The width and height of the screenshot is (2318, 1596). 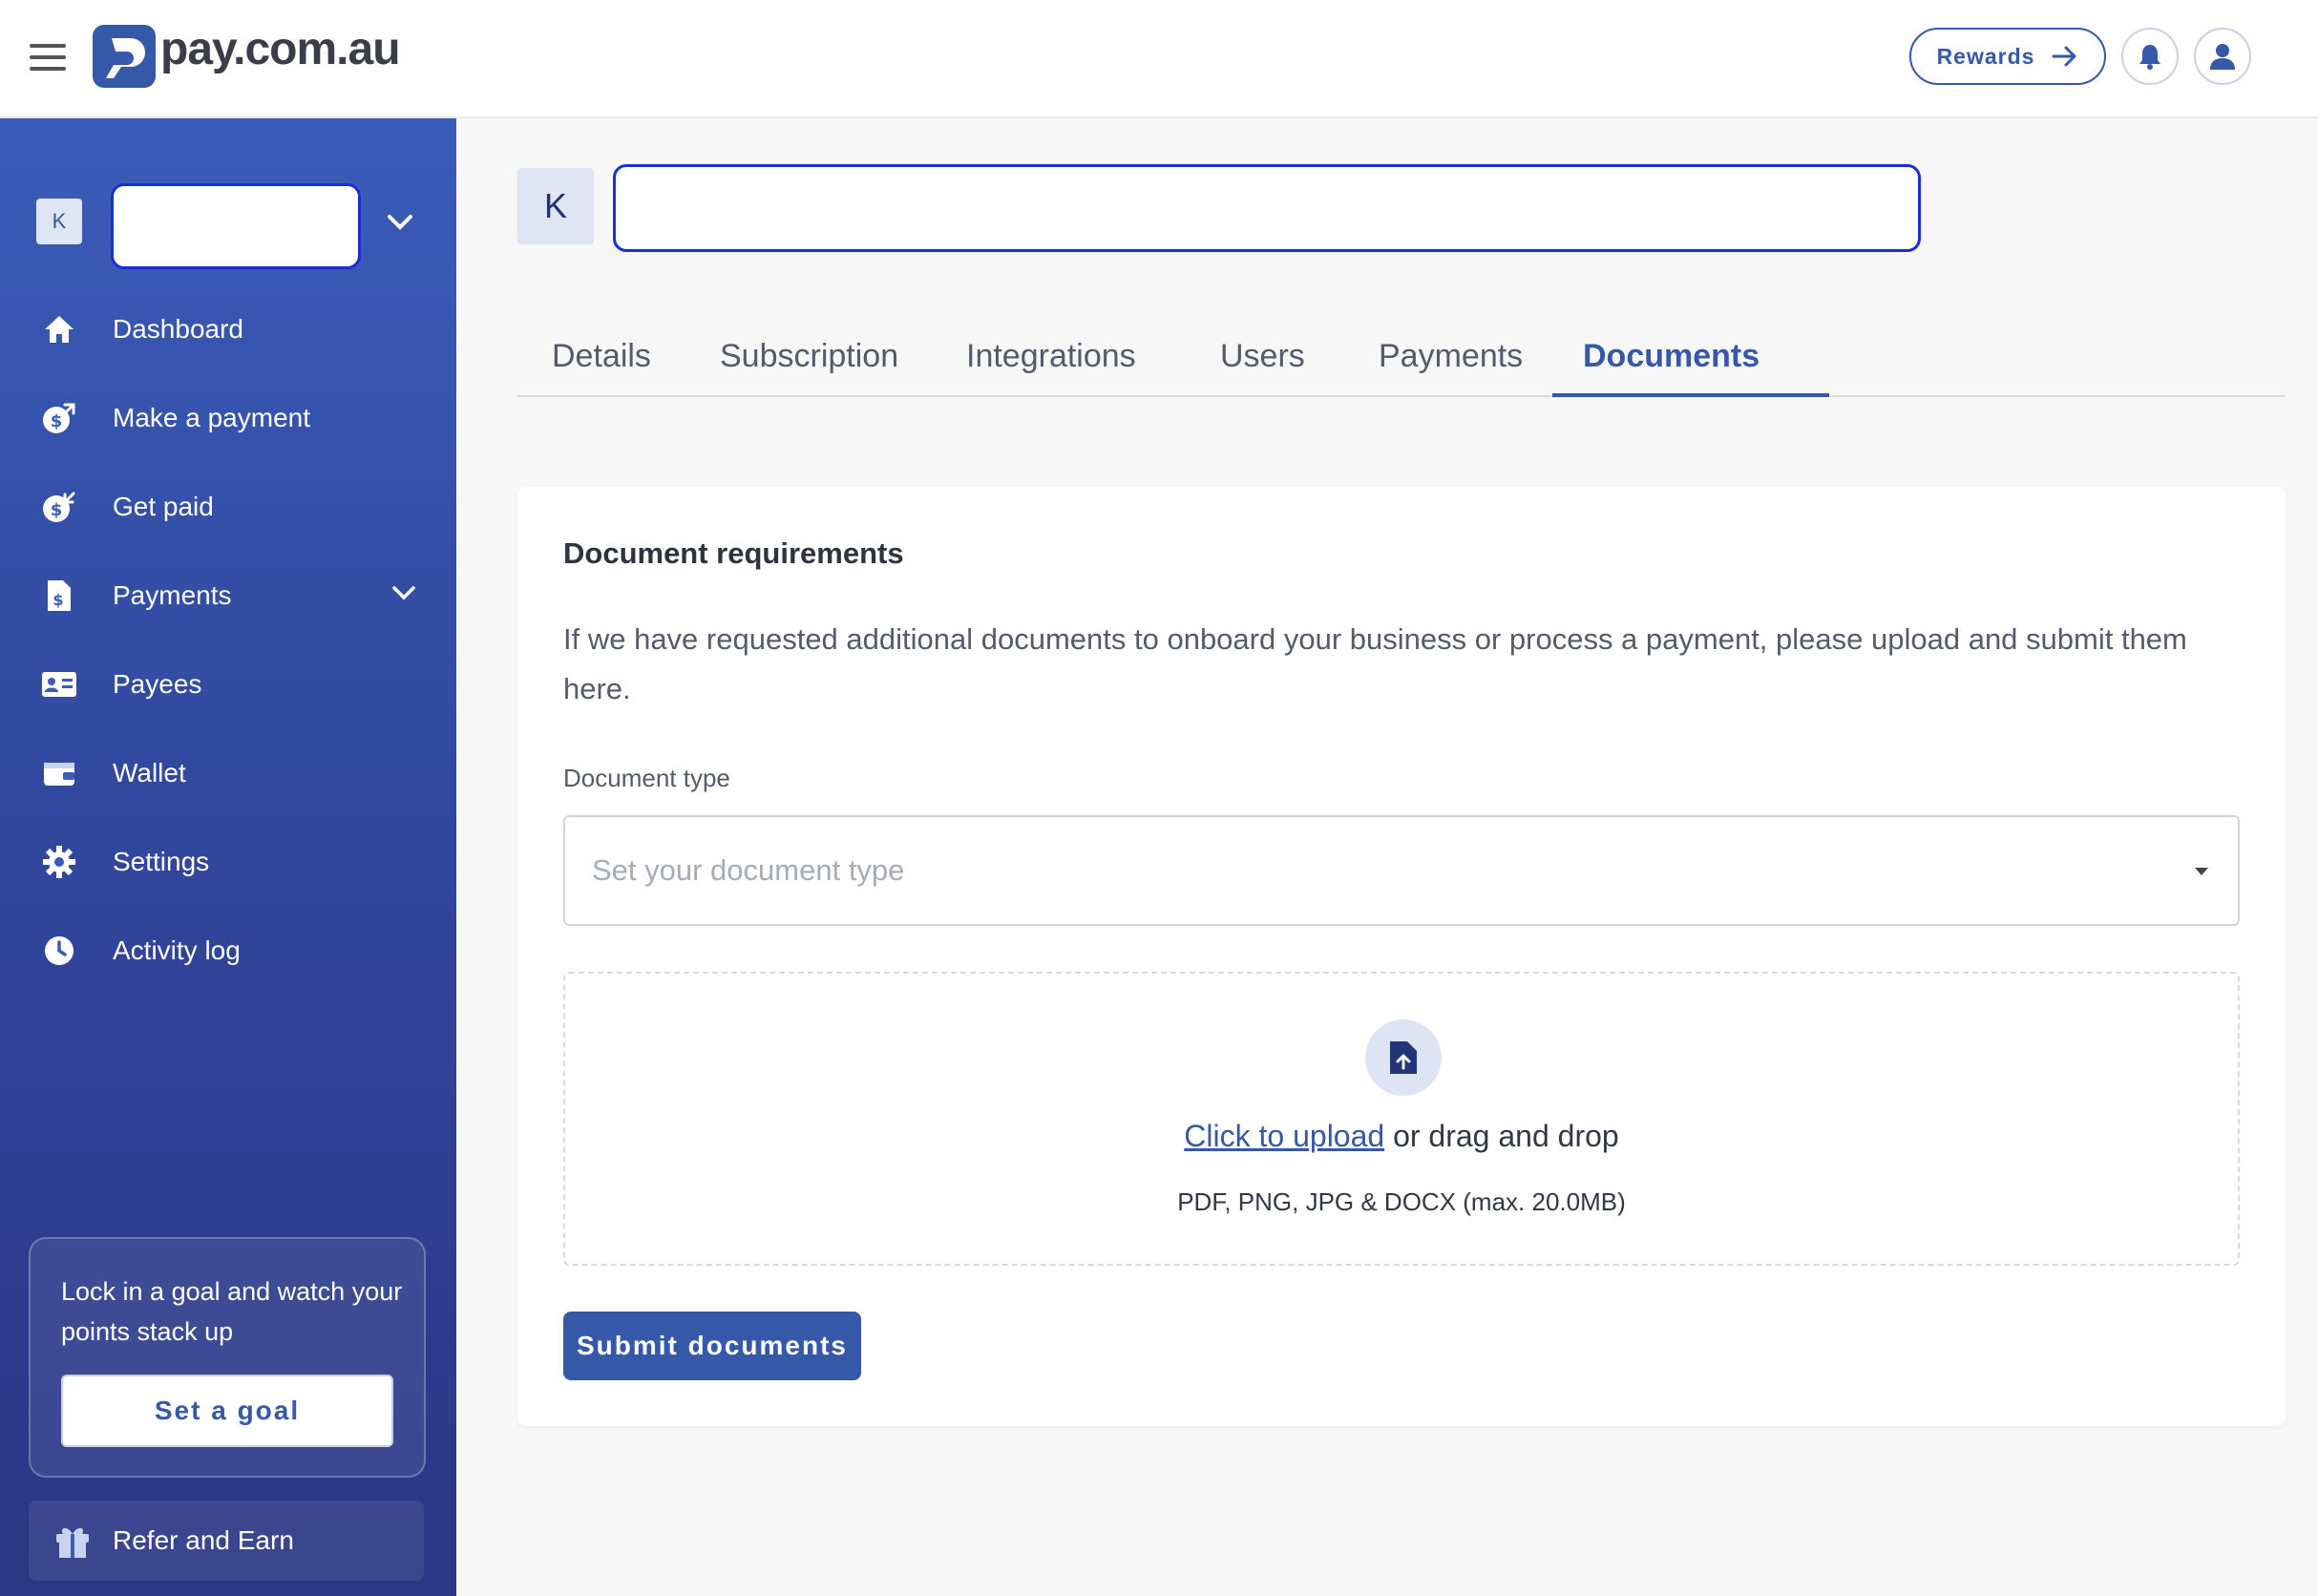 I want to click on tab-users: Users, so click(x=1262, y=356).